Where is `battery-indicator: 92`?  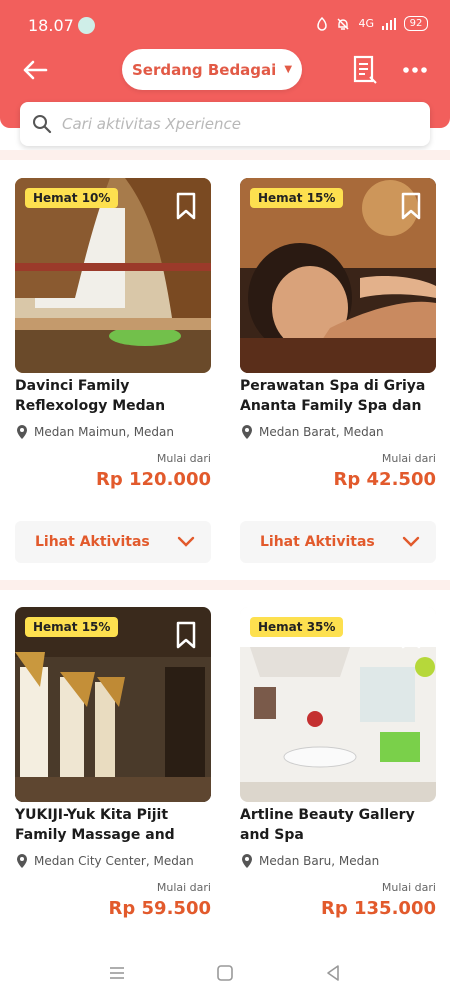
battery-indicator: 92 is located at coordinates (416, 23).